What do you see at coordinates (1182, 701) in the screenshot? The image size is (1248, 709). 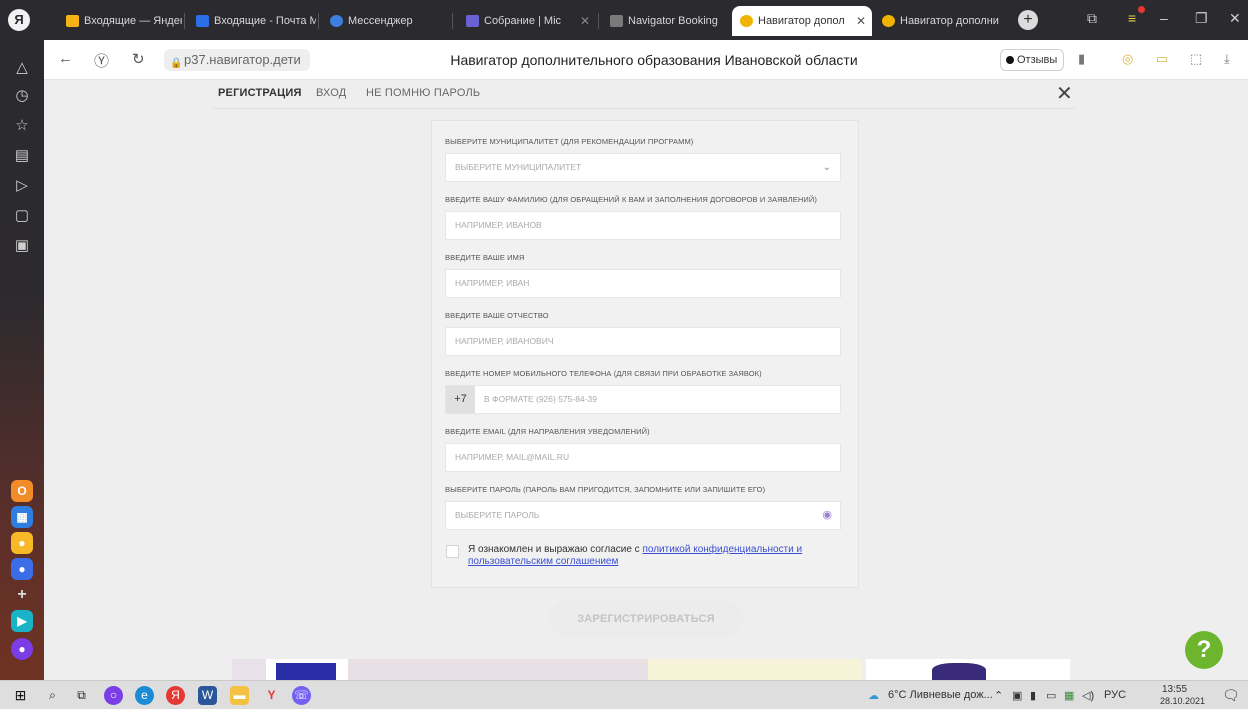 I see `clock-date: 28.10.2021` at bounding box center [1182, 701].